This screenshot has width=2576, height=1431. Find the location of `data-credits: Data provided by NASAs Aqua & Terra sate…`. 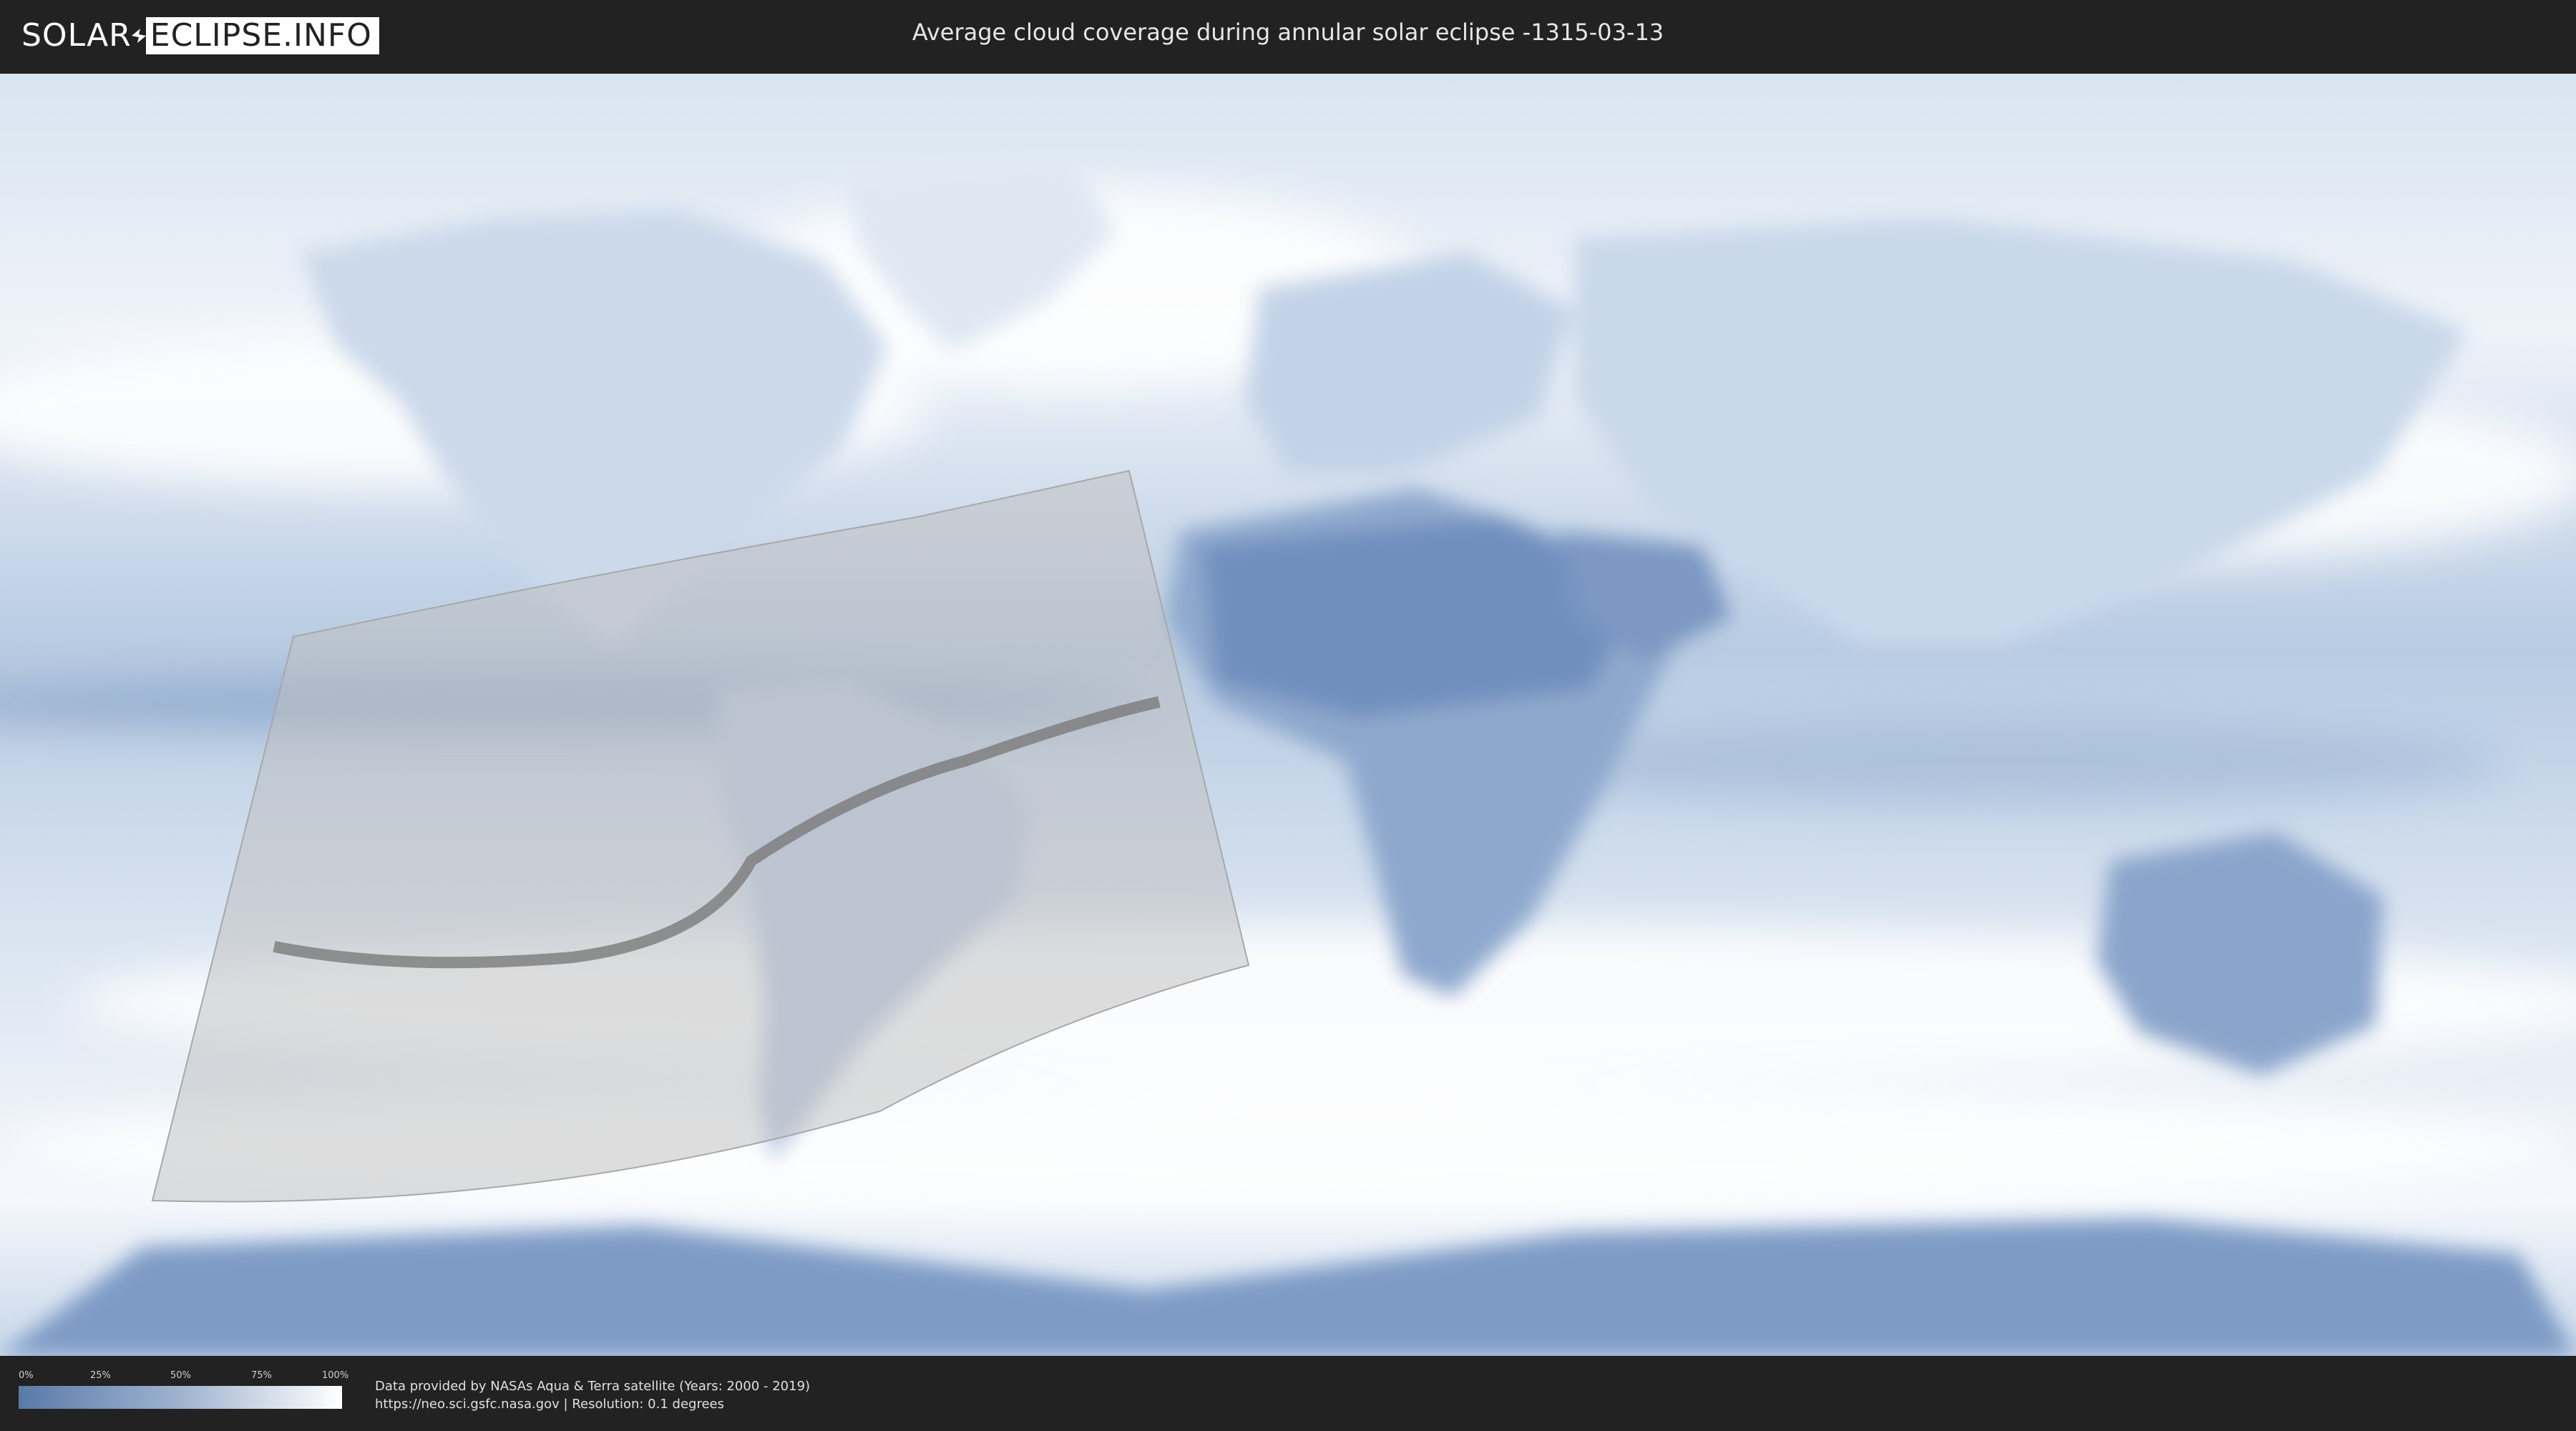

data-credits: Data provided by NASAs Aqua & Terra sate… is located at coordinates (592, 1395).